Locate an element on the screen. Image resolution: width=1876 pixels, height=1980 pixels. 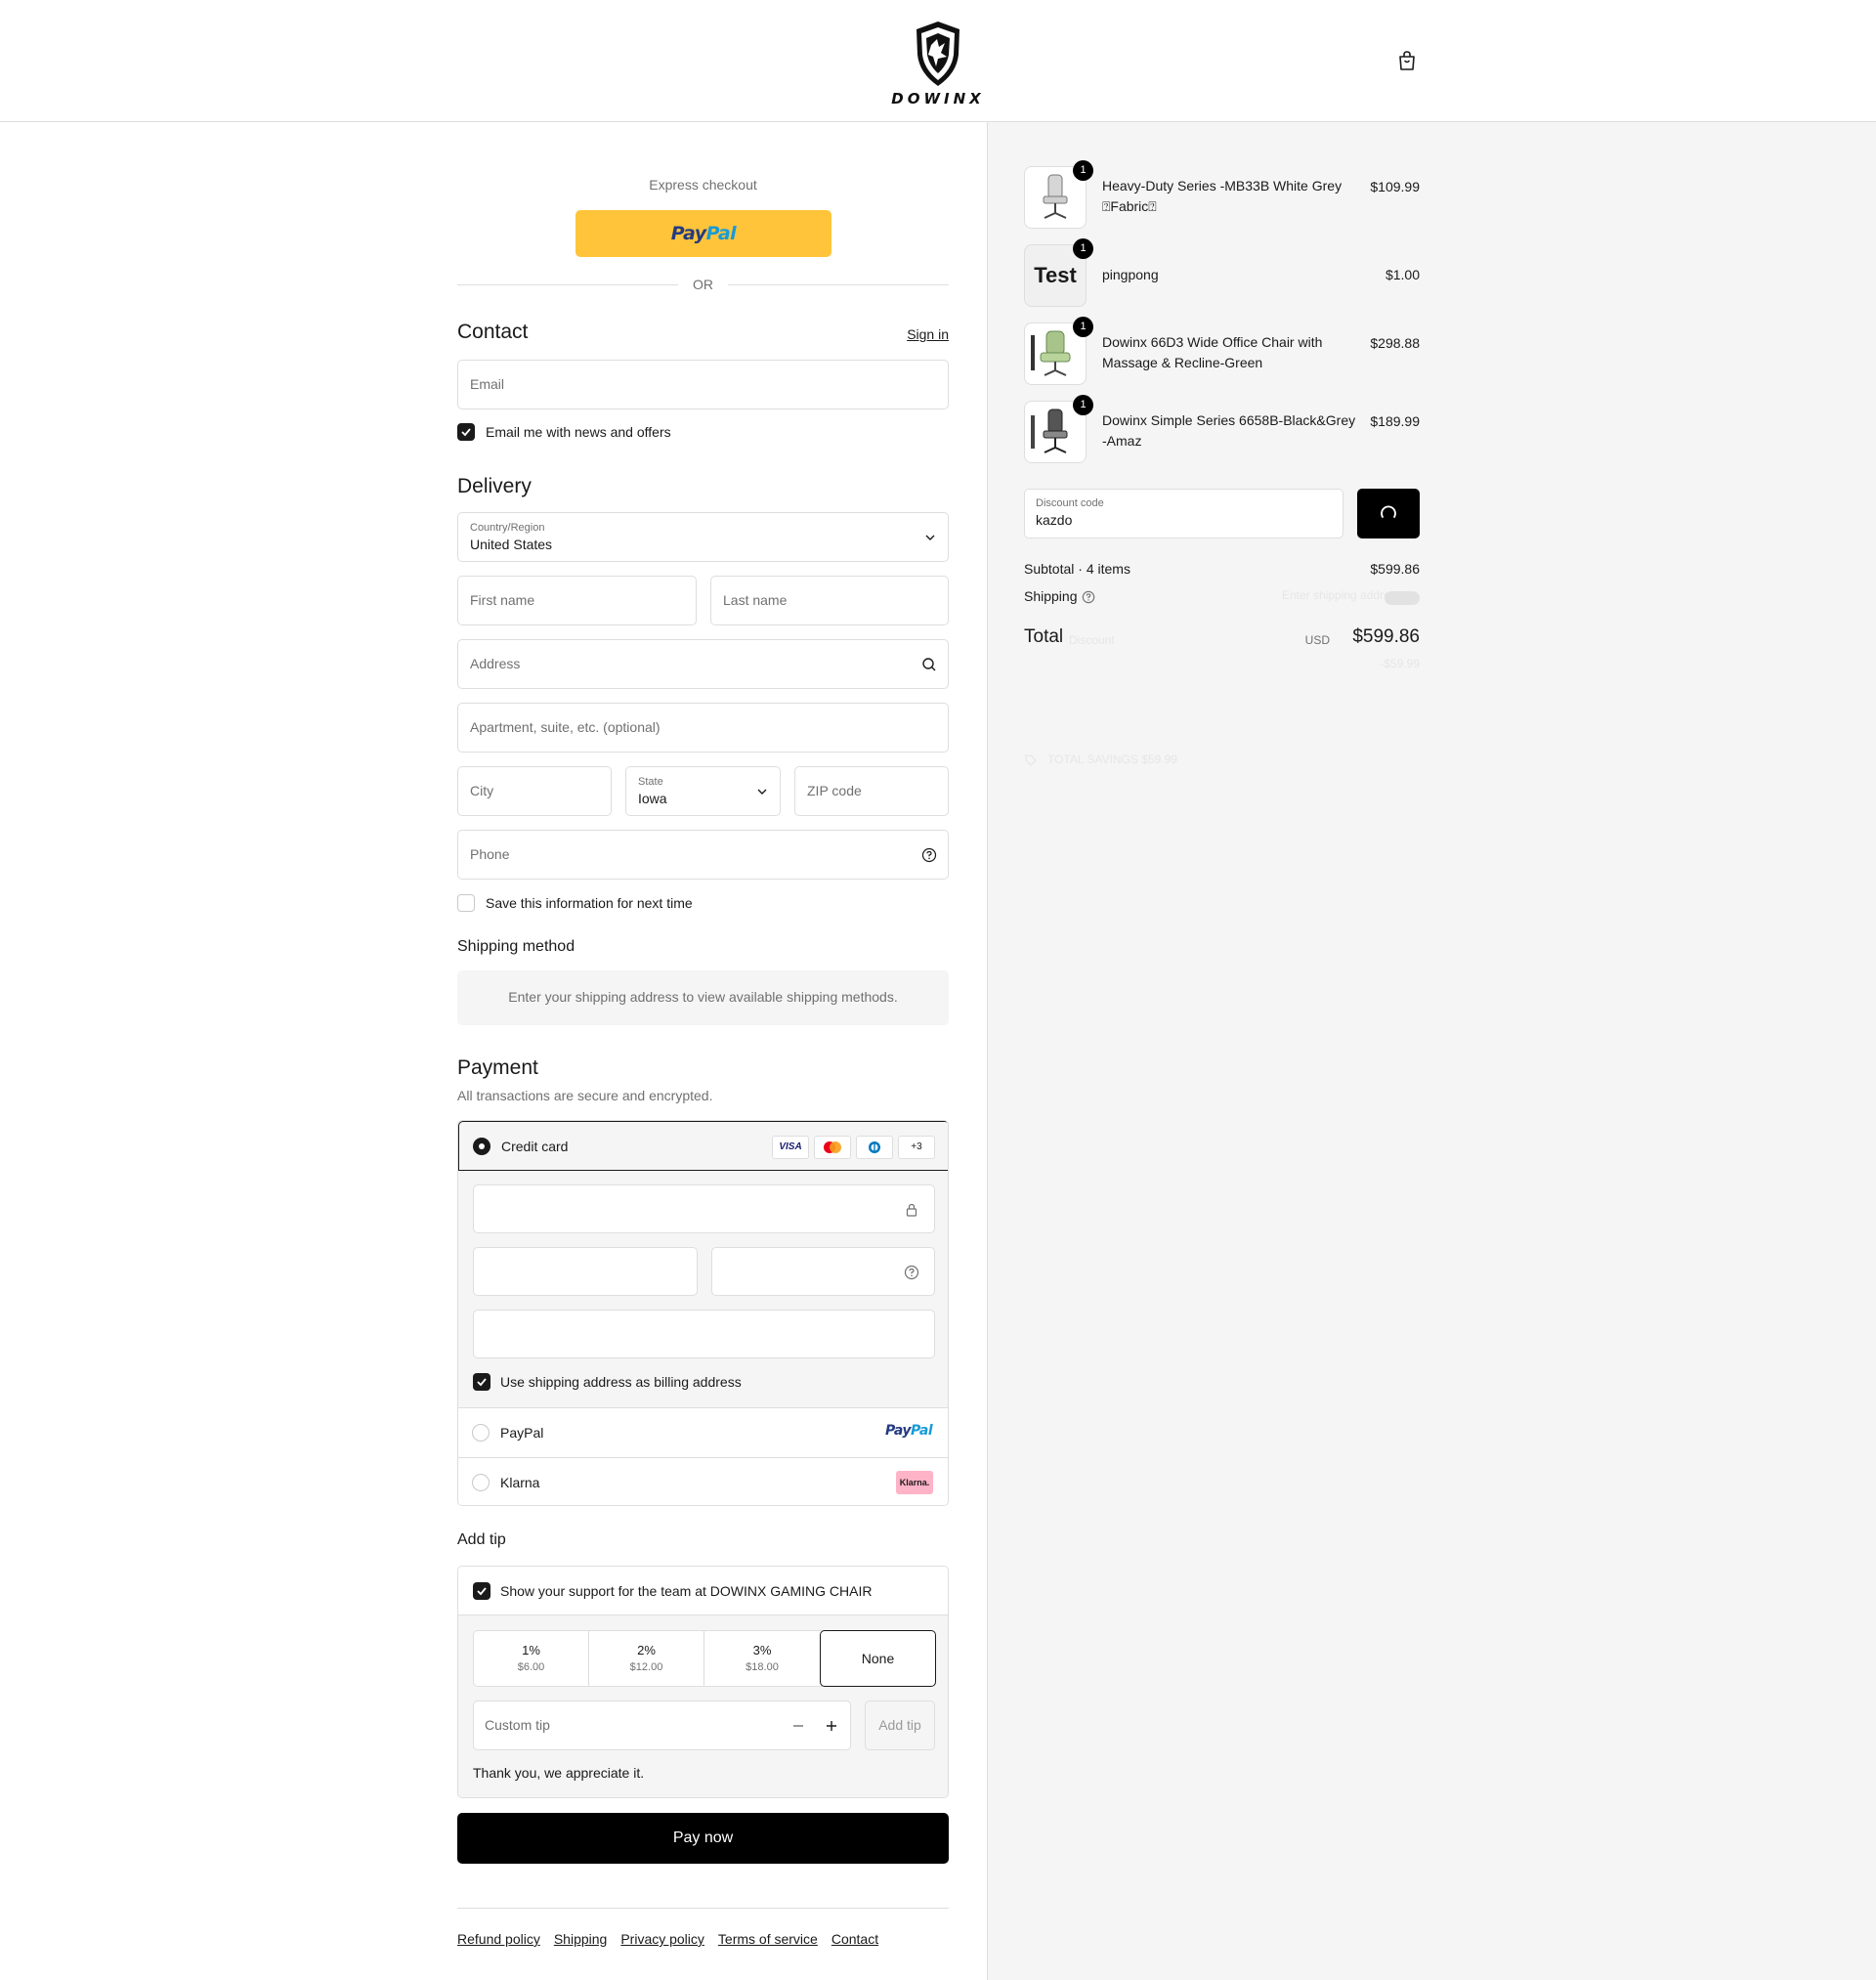
item-price: $298.88 is located at coordinates (1395, 343).